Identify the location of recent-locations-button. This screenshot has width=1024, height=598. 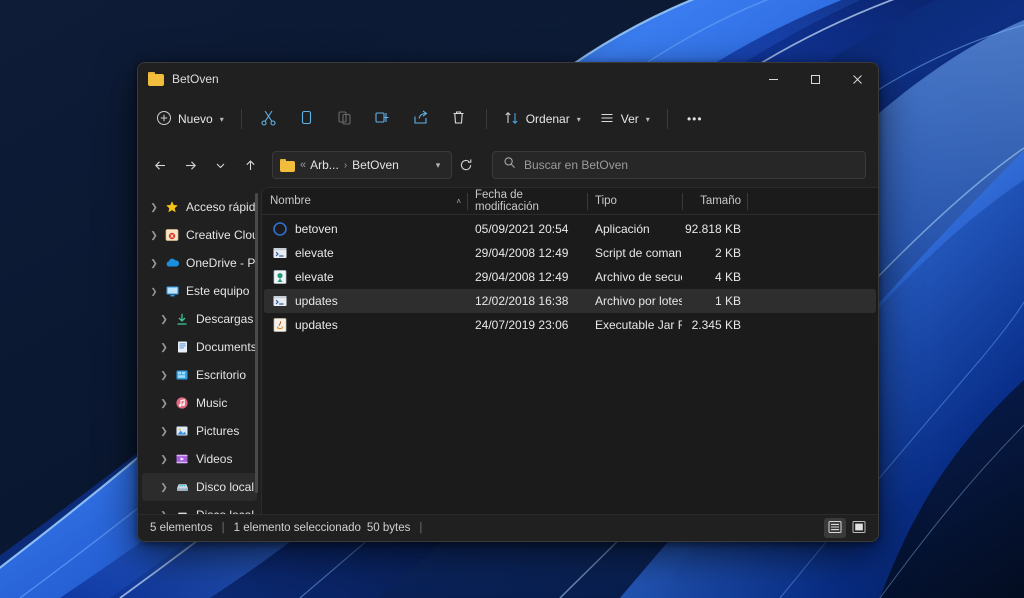
(220, 165).